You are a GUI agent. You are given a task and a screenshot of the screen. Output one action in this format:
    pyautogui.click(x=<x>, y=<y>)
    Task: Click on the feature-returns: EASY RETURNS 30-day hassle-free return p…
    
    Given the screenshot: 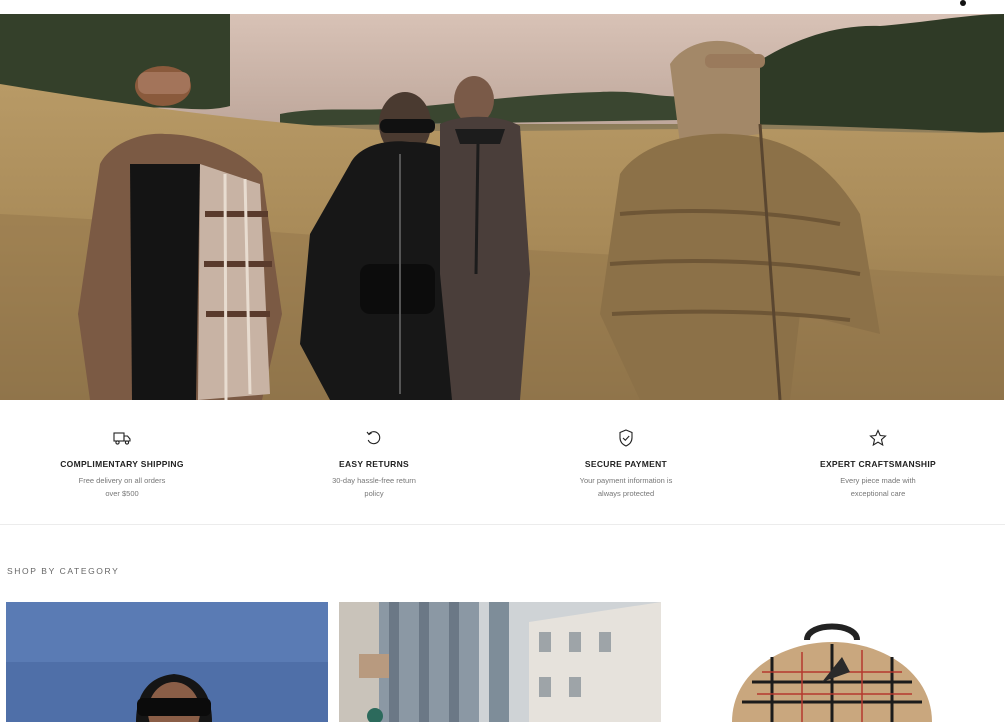 What is the action you would take?
    pyautogui.click(x=374, y=464)
    